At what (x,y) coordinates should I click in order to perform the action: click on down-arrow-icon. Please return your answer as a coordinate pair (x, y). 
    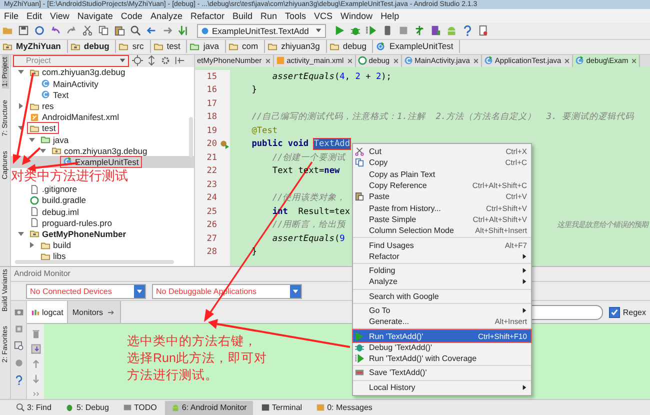
    Looking at the image, I should click on (35, 379).